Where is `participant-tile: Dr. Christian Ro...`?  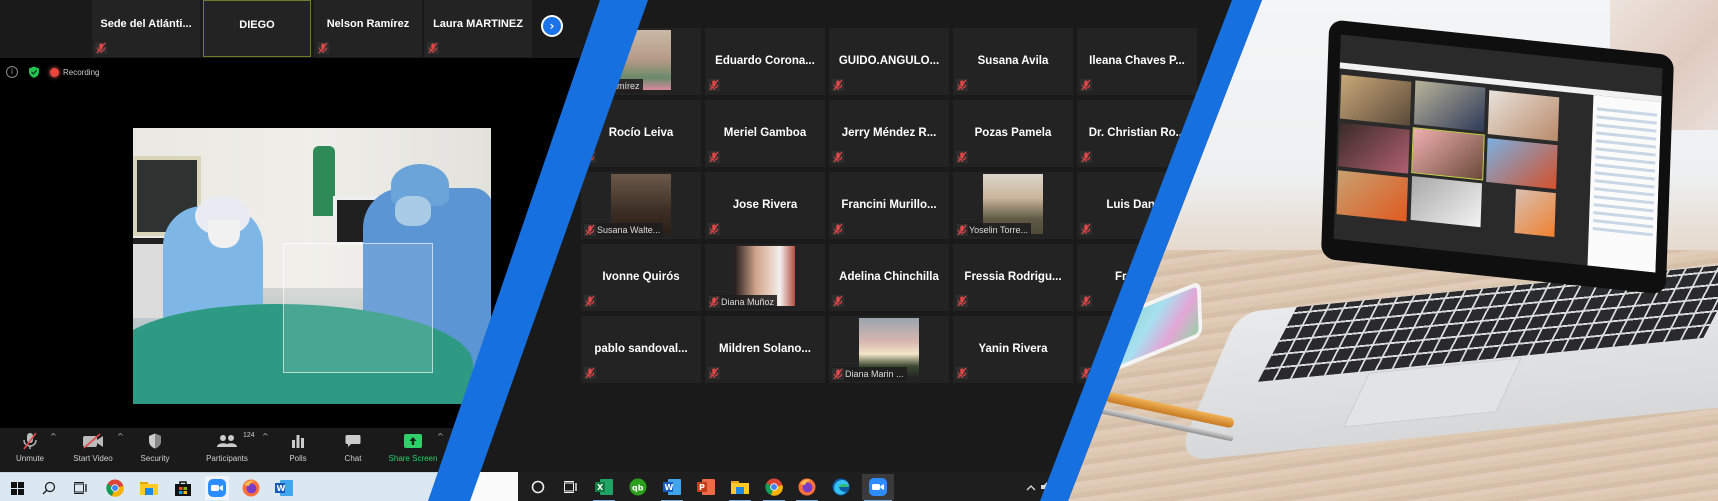
participant-tile: Dr. Christian Ro... is located at coordinates (1137, 133).